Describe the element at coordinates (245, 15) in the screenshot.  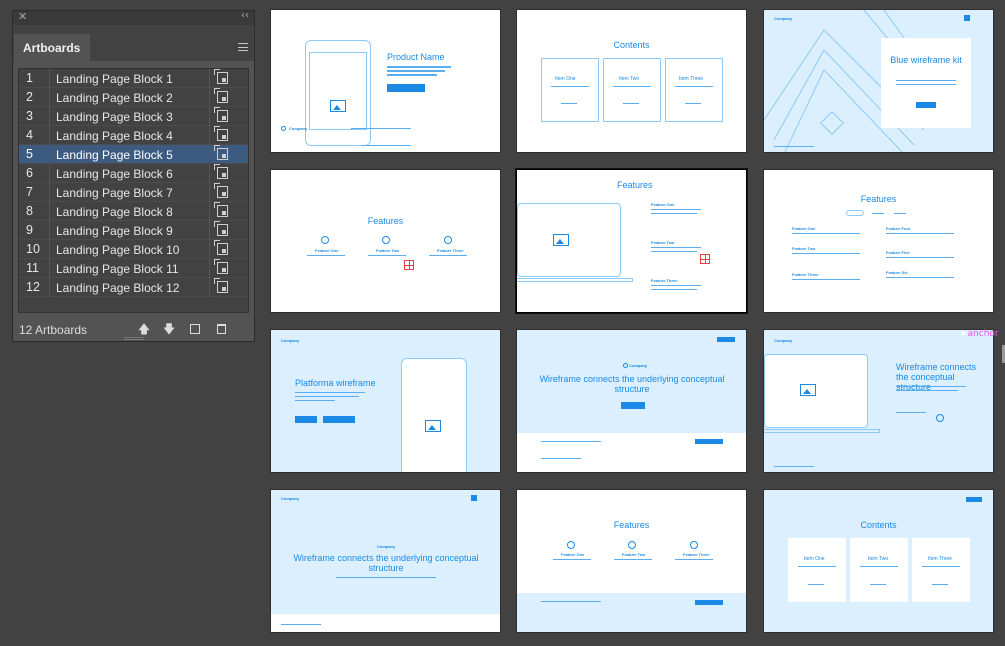
I see `collapse-icon: ‹‹` at that location.